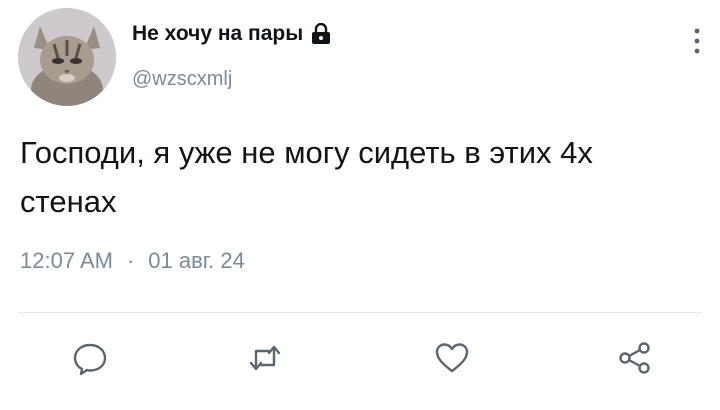  I want to click on retweet-icon, so click(265, 358).